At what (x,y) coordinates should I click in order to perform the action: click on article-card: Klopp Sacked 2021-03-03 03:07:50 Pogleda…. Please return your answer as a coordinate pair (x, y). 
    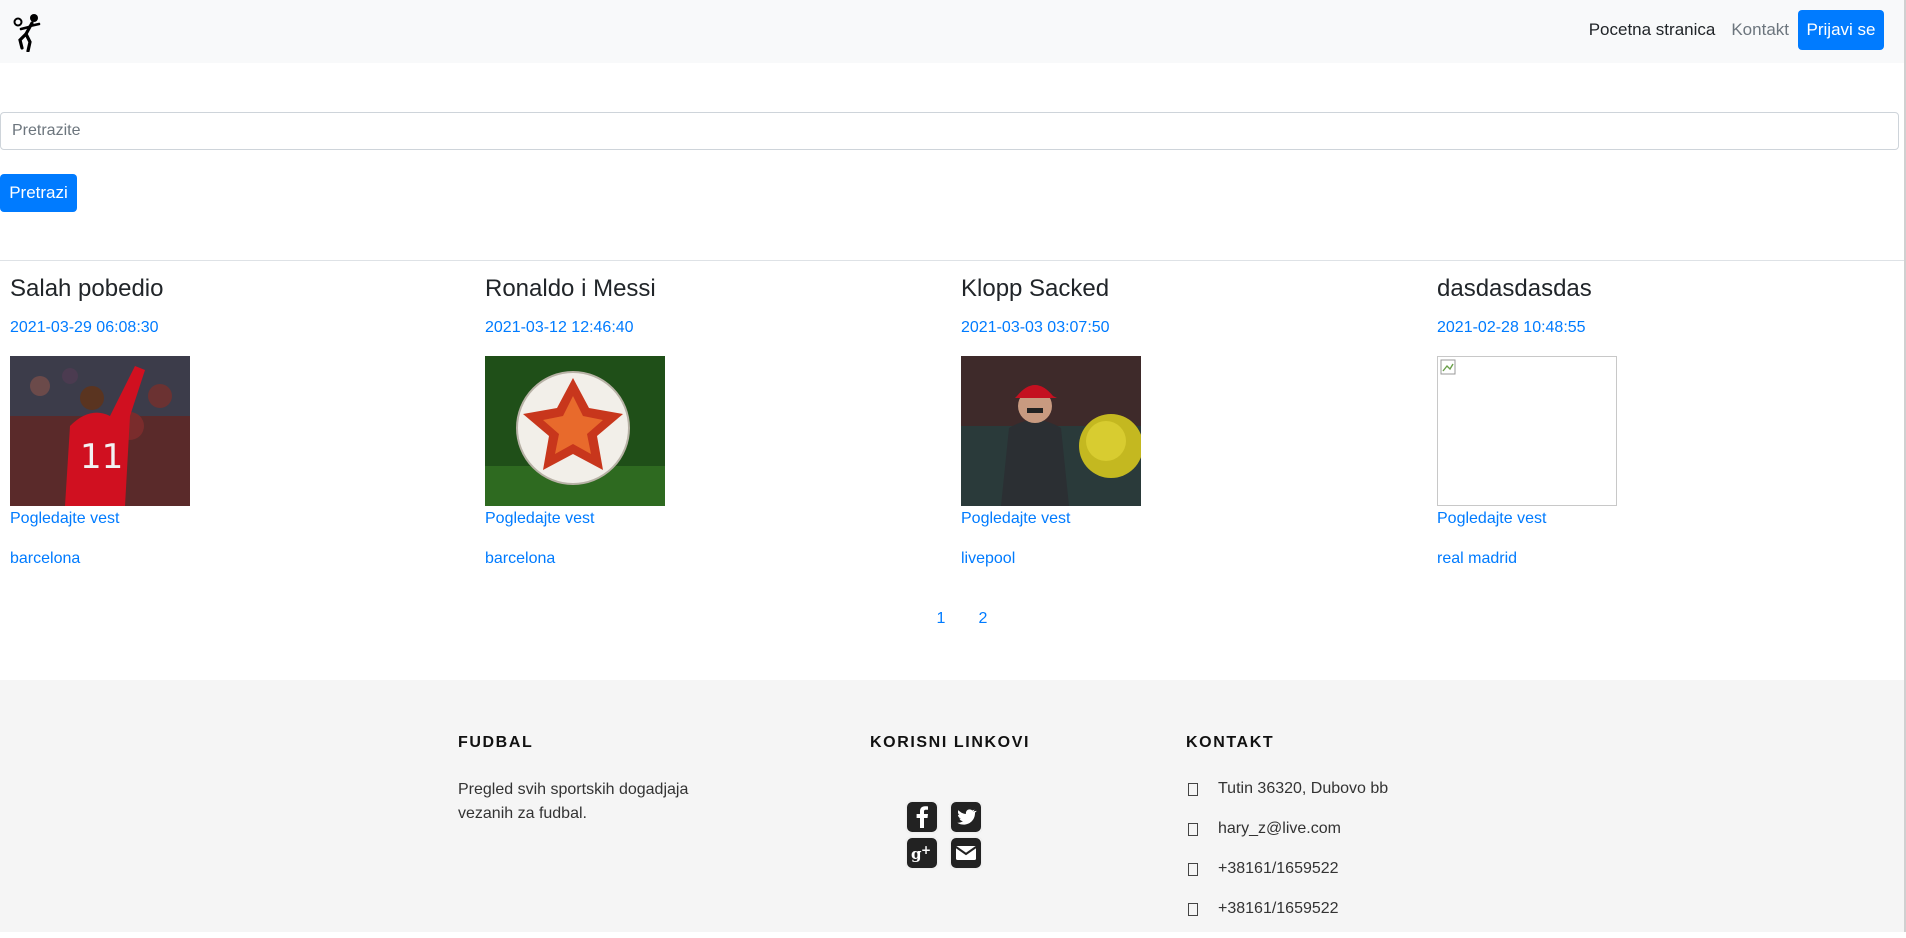
    Looking at the image, I should click on (1196, 421).